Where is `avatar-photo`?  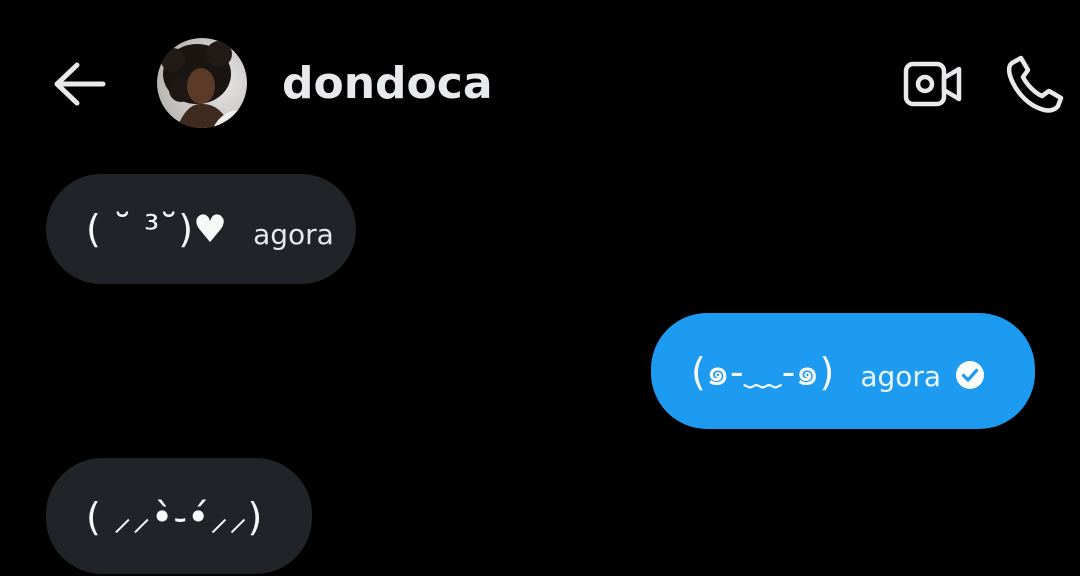 avatar-photo is located at coordinates (202, 83).